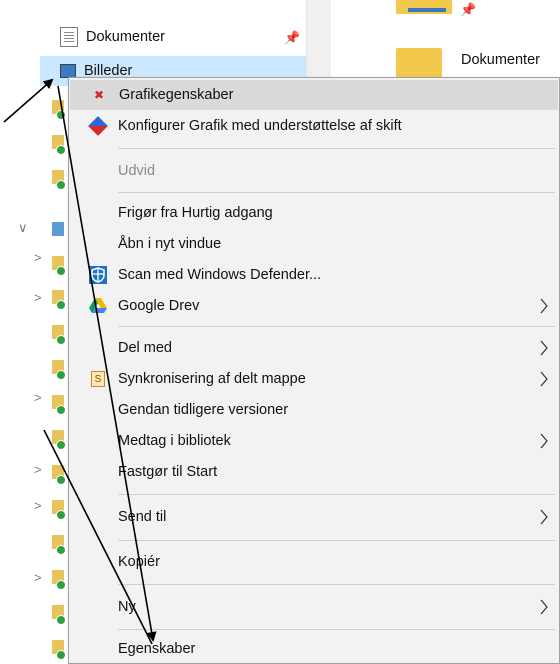 This screenshot has width=560, height=664. Describe the element at coordinates (314, 348) in the screenshot. I see `menu-item-share-with: Del med` at that location.